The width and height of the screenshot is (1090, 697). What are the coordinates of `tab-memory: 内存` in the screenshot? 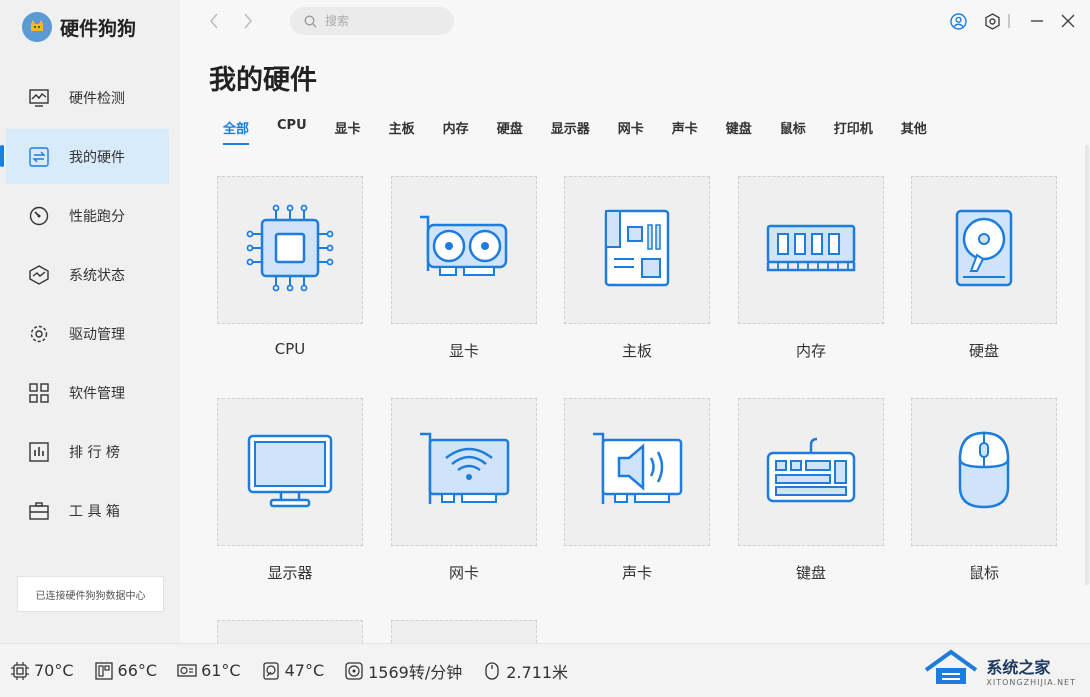 It's located at (456, 131).